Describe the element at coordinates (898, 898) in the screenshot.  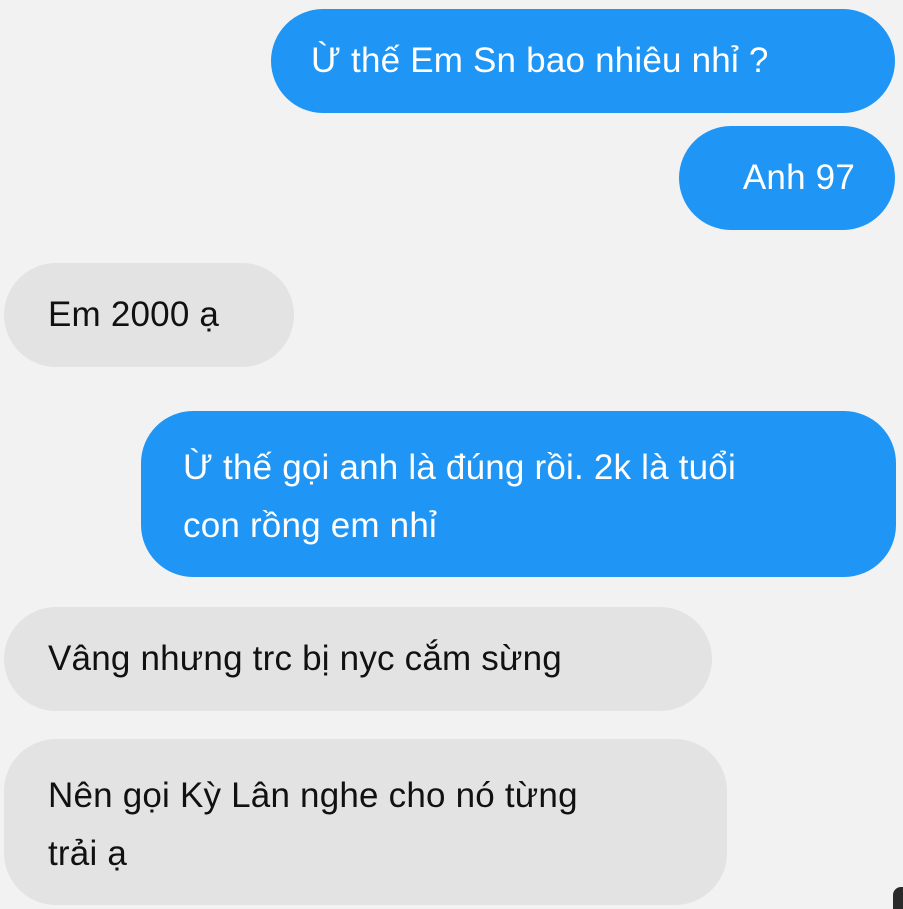
I see `corner-edge-mark` at that location.